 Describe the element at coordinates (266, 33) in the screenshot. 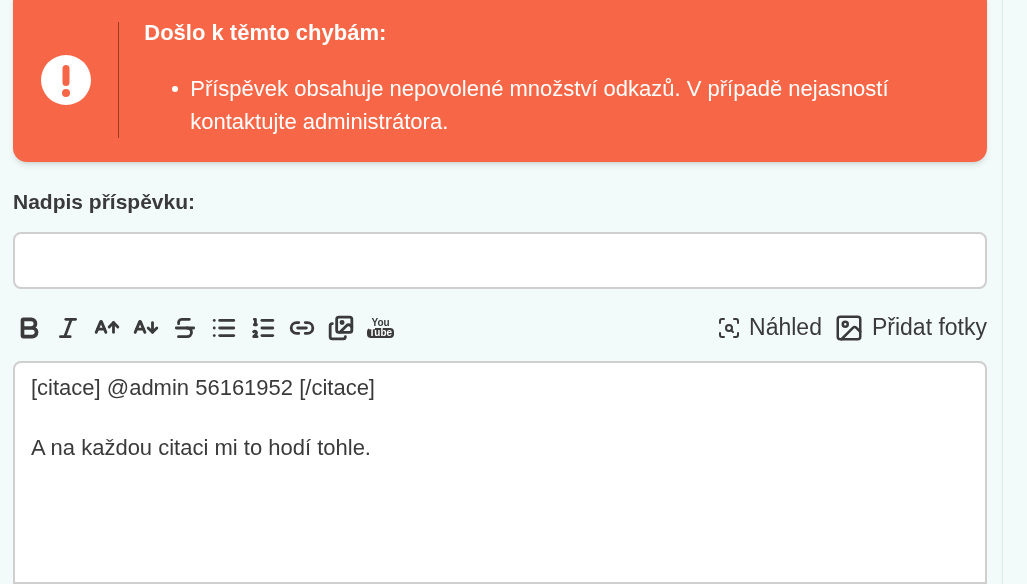

I see `error-title: Došlo k těmto chybám:` at that location.